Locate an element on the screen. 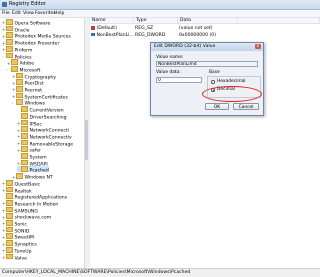 The width and height of the screenshot is (320, 277). value-name-text: (Default) is located at coordinates (106, 29).